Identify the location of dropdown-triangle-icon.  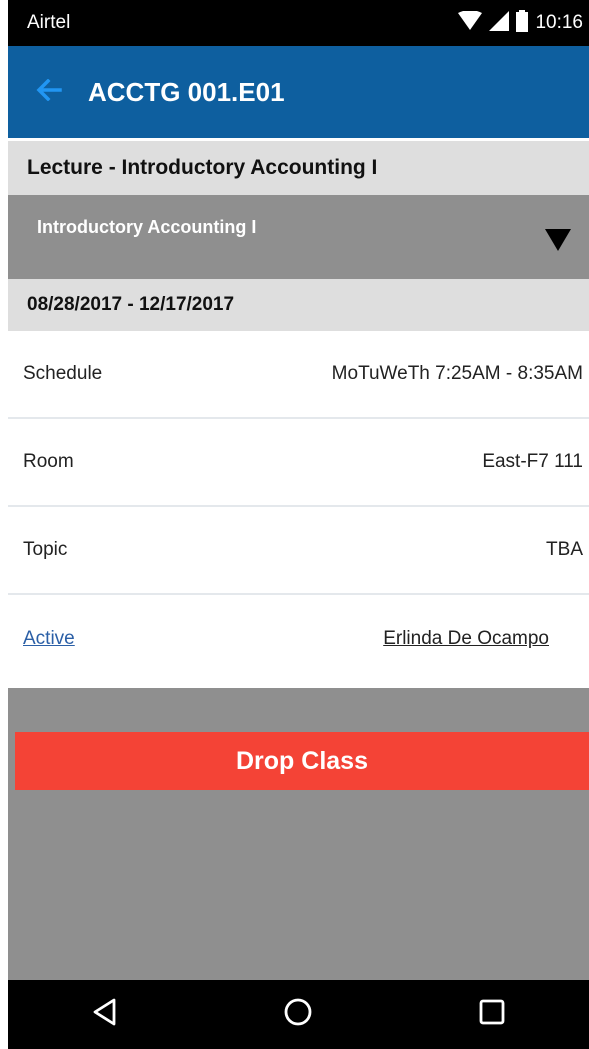
(558, 242).